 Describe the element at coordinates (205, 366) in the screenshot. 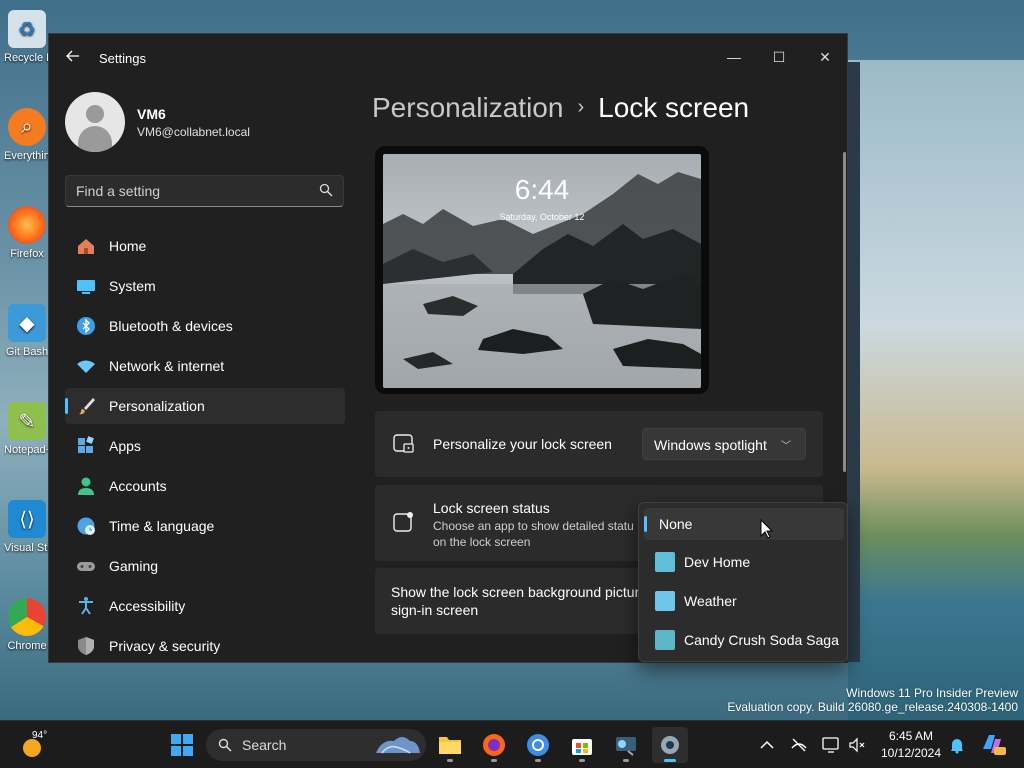

I see `nav-item-network-internet: Network & internet` at that location.